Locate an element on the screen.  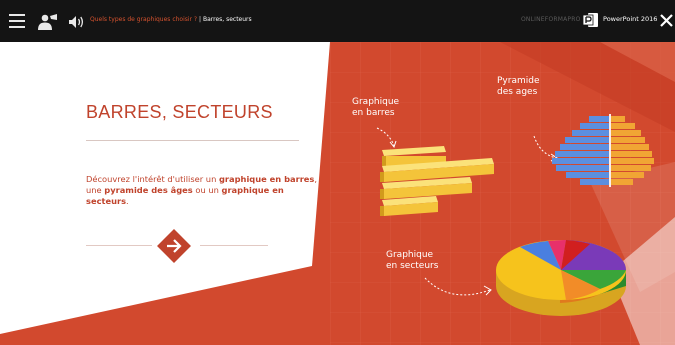
pie-chart-illustration is located at coordinates (525, 277).